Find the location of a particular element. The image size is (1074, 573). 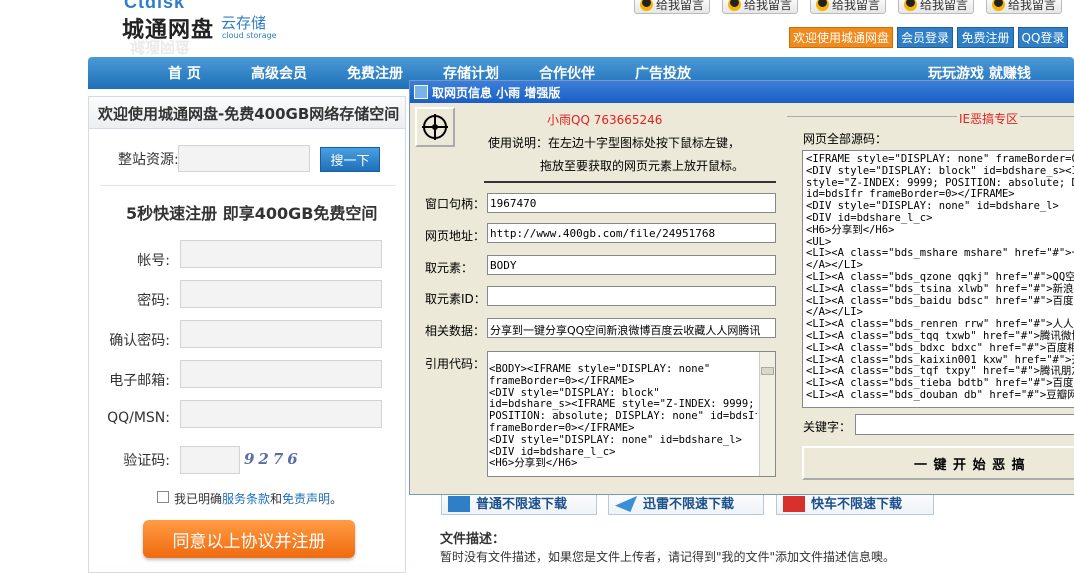

download-icon is located at coordinates (459, 504).